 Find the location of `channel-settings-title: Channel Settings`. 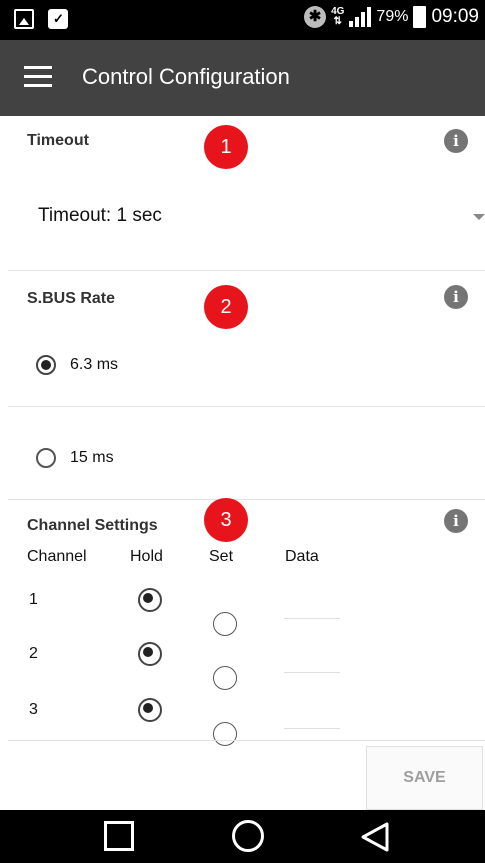

channel-settings-title: Channel Settings is located at coordinates (92, 525).